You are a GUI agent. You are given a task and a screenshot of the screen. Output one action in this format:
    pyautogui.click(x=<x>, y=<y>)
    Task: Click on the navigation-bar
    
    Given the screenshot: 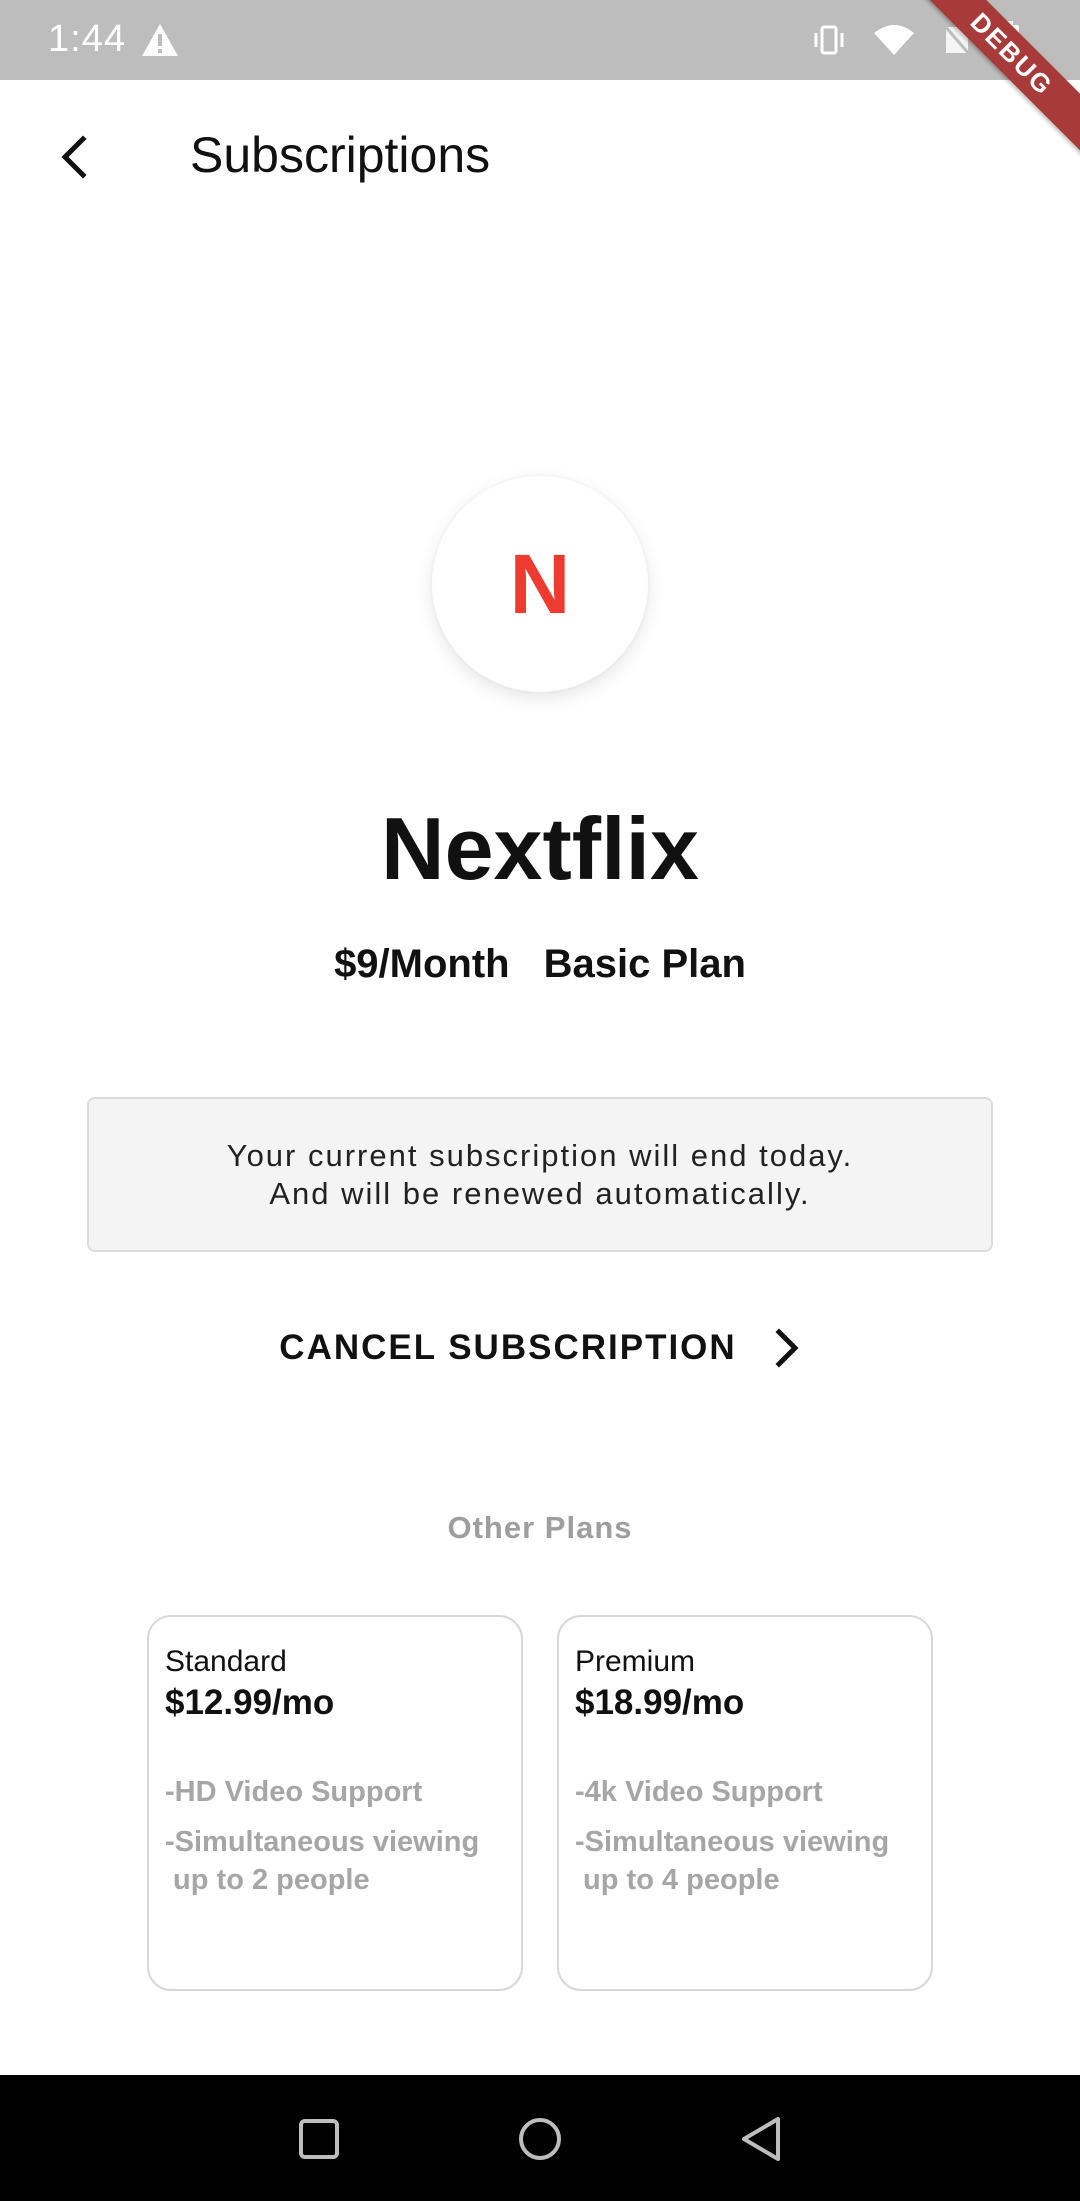 What is the action you would take?
    pyautogui.click(x=540, y=2138)
    